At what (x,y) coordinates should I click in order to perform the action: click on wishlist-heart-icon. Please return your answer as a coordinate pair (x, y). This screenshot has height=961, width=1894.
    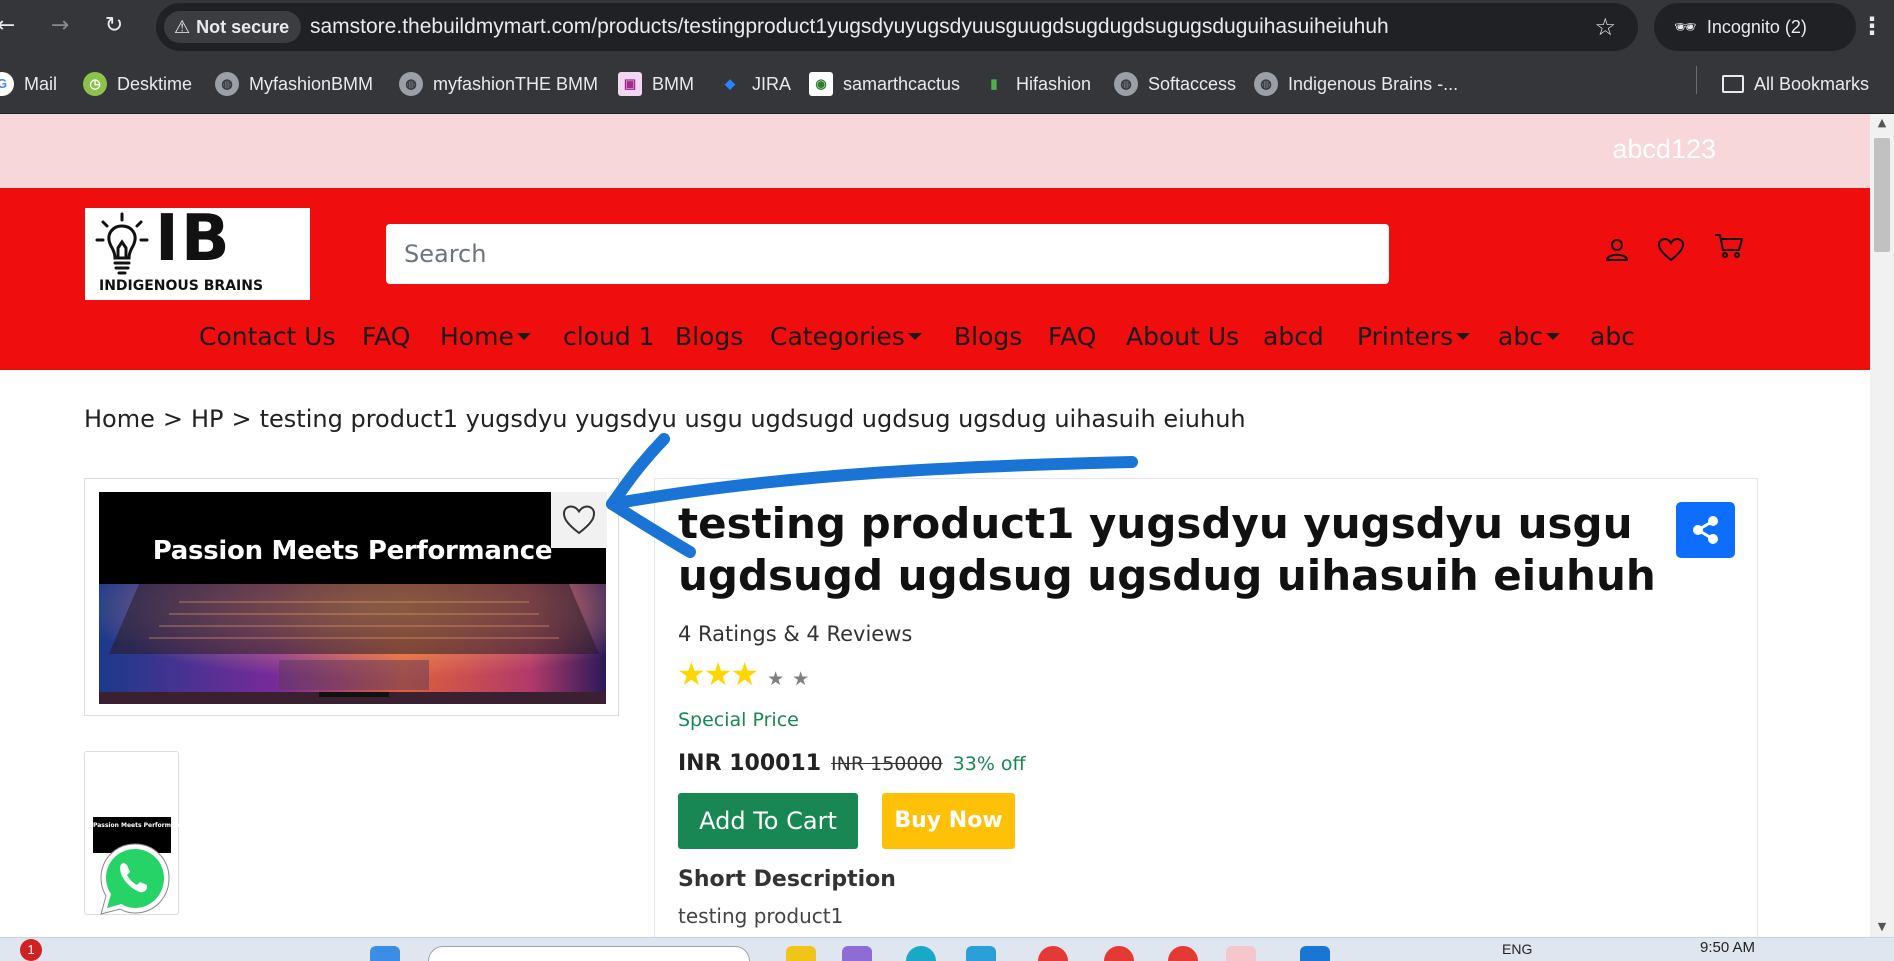
    Looking at the image, I should click on (1671, 250).